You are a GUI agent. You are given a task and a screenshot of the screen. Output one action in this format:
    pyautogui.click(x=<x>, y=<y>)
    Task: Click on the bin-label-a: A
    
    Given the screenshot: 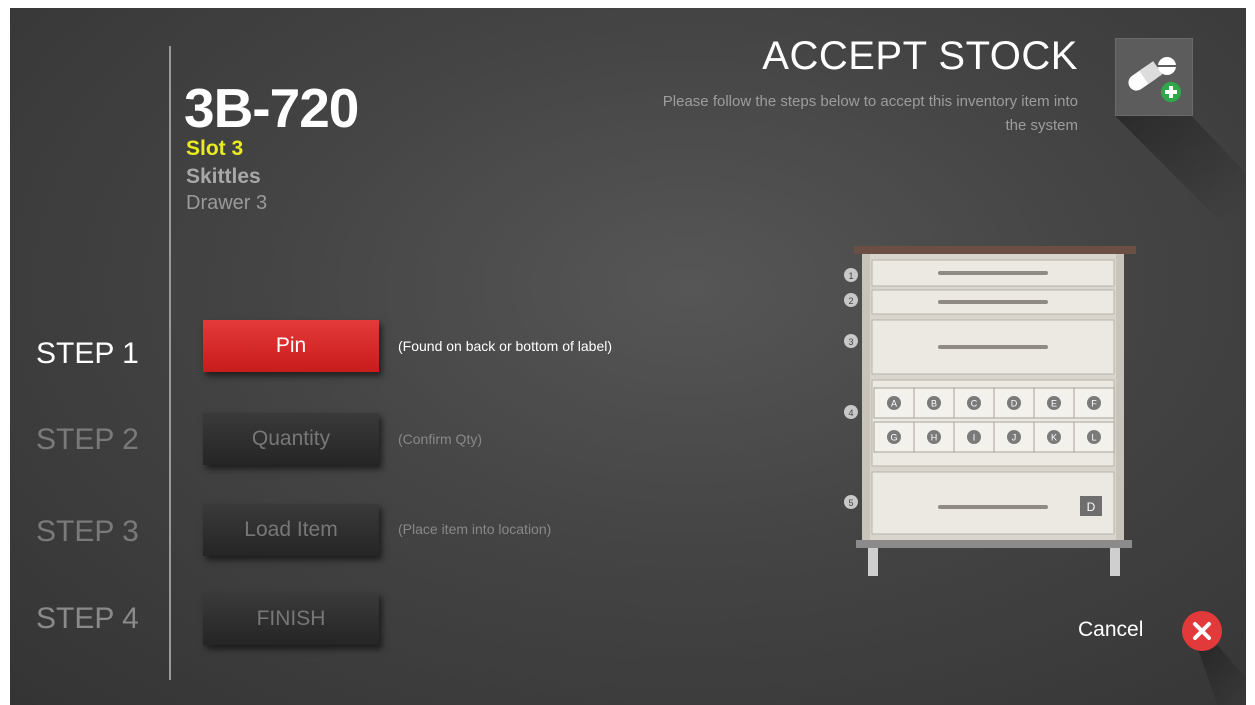 What is the action you would take?
    pyautogui.click(x=894, y=404)
    